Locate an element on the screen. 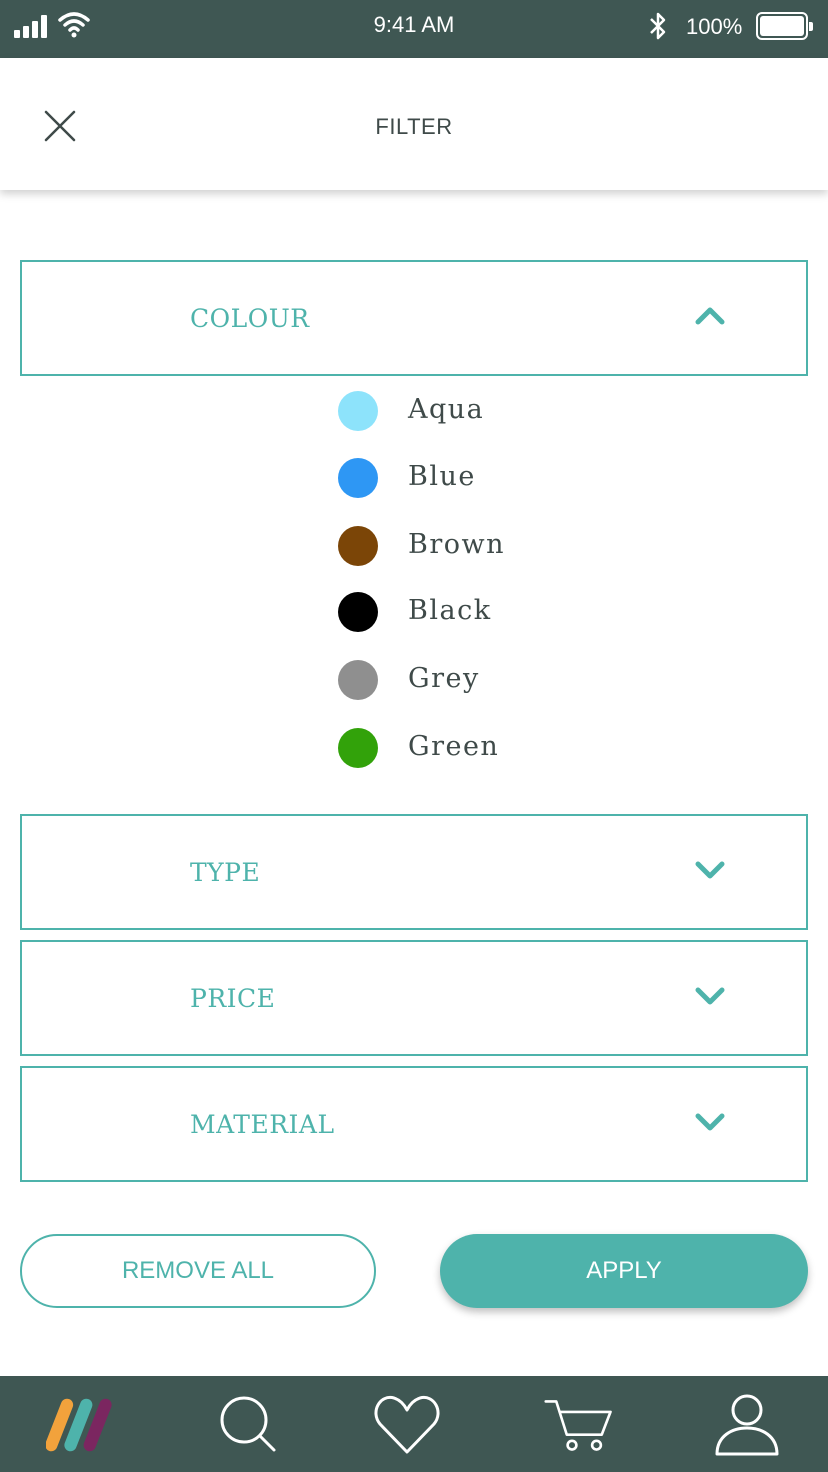 The height and width of the screenshot is (1472, 828). search-icon is located at coordinates (249, 1425).